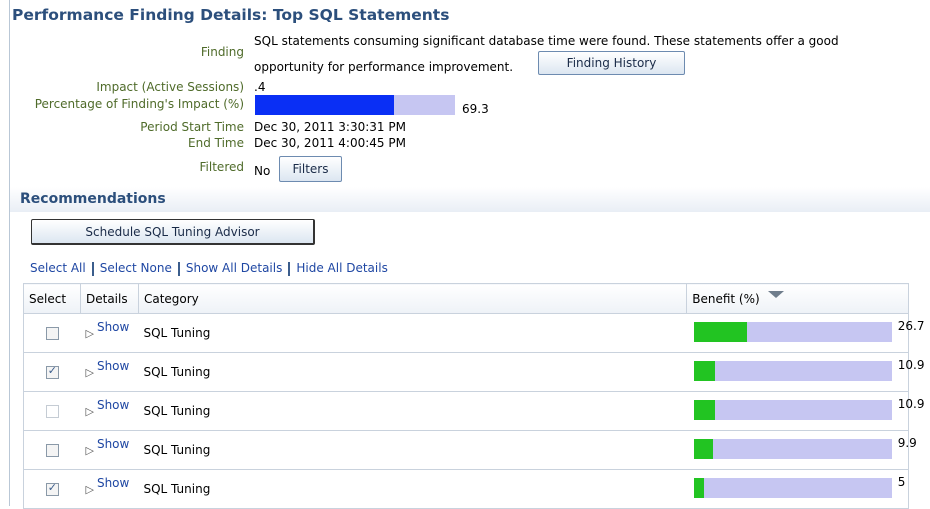  I want to click on benefit-value: 5, so click(901, 482).